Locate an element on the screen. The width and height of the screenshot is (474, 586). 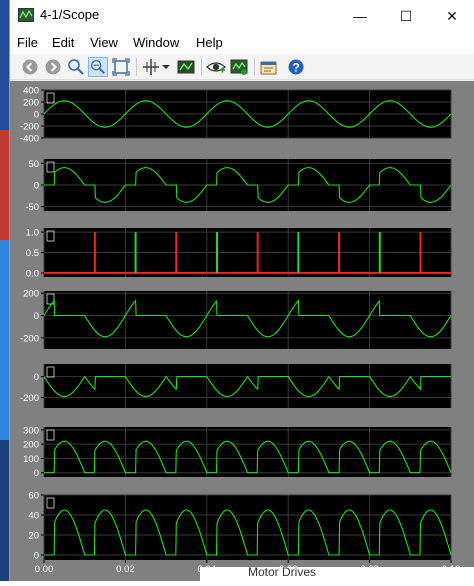
menu-view: View is located at coordinates (104, 42).